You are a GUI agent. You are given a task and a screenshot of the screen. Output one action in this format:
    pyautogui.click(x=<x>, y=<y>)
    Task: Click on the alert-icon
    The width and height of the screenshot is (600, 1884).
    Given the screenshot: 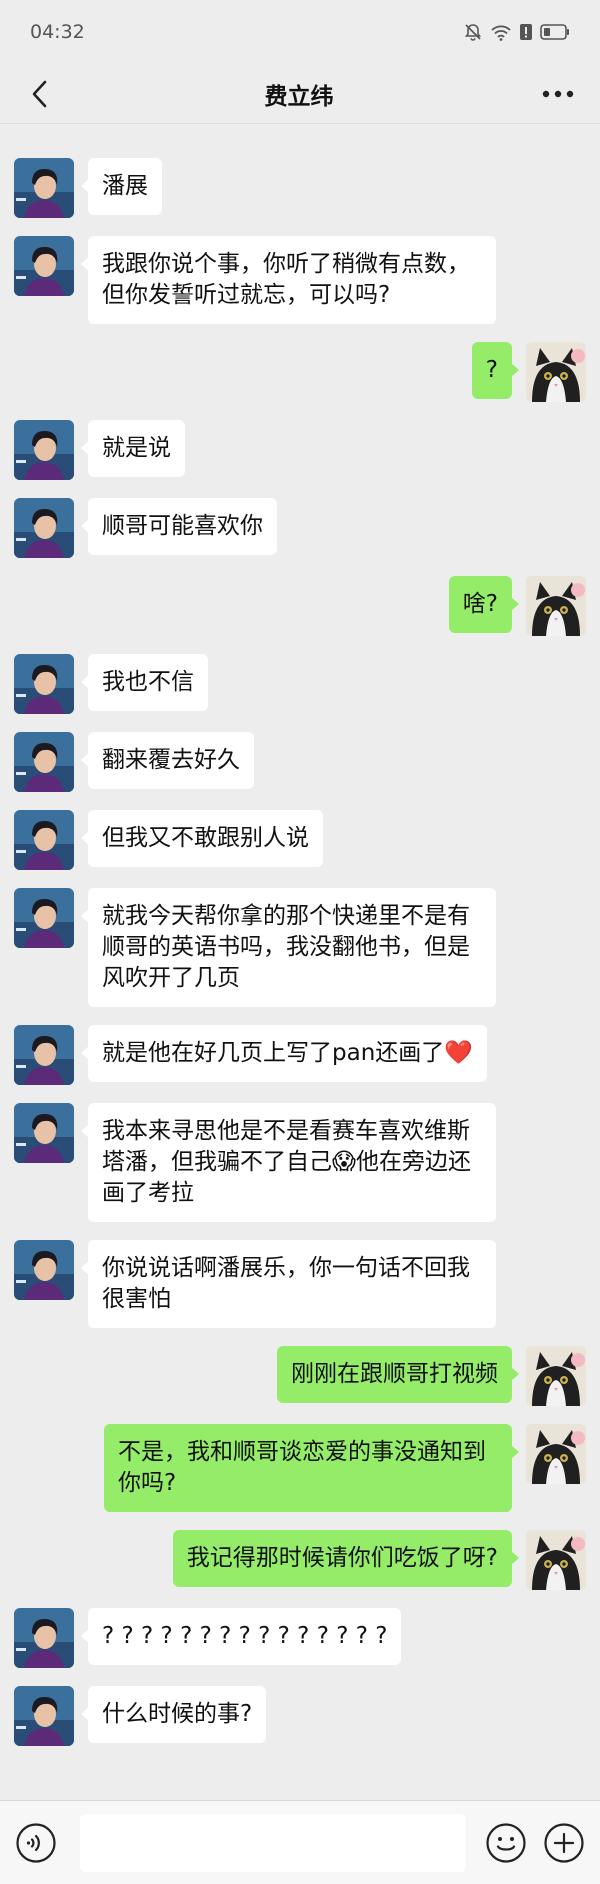 What is the action you would take?
    pyautogui.click(x=526, y=32)
    